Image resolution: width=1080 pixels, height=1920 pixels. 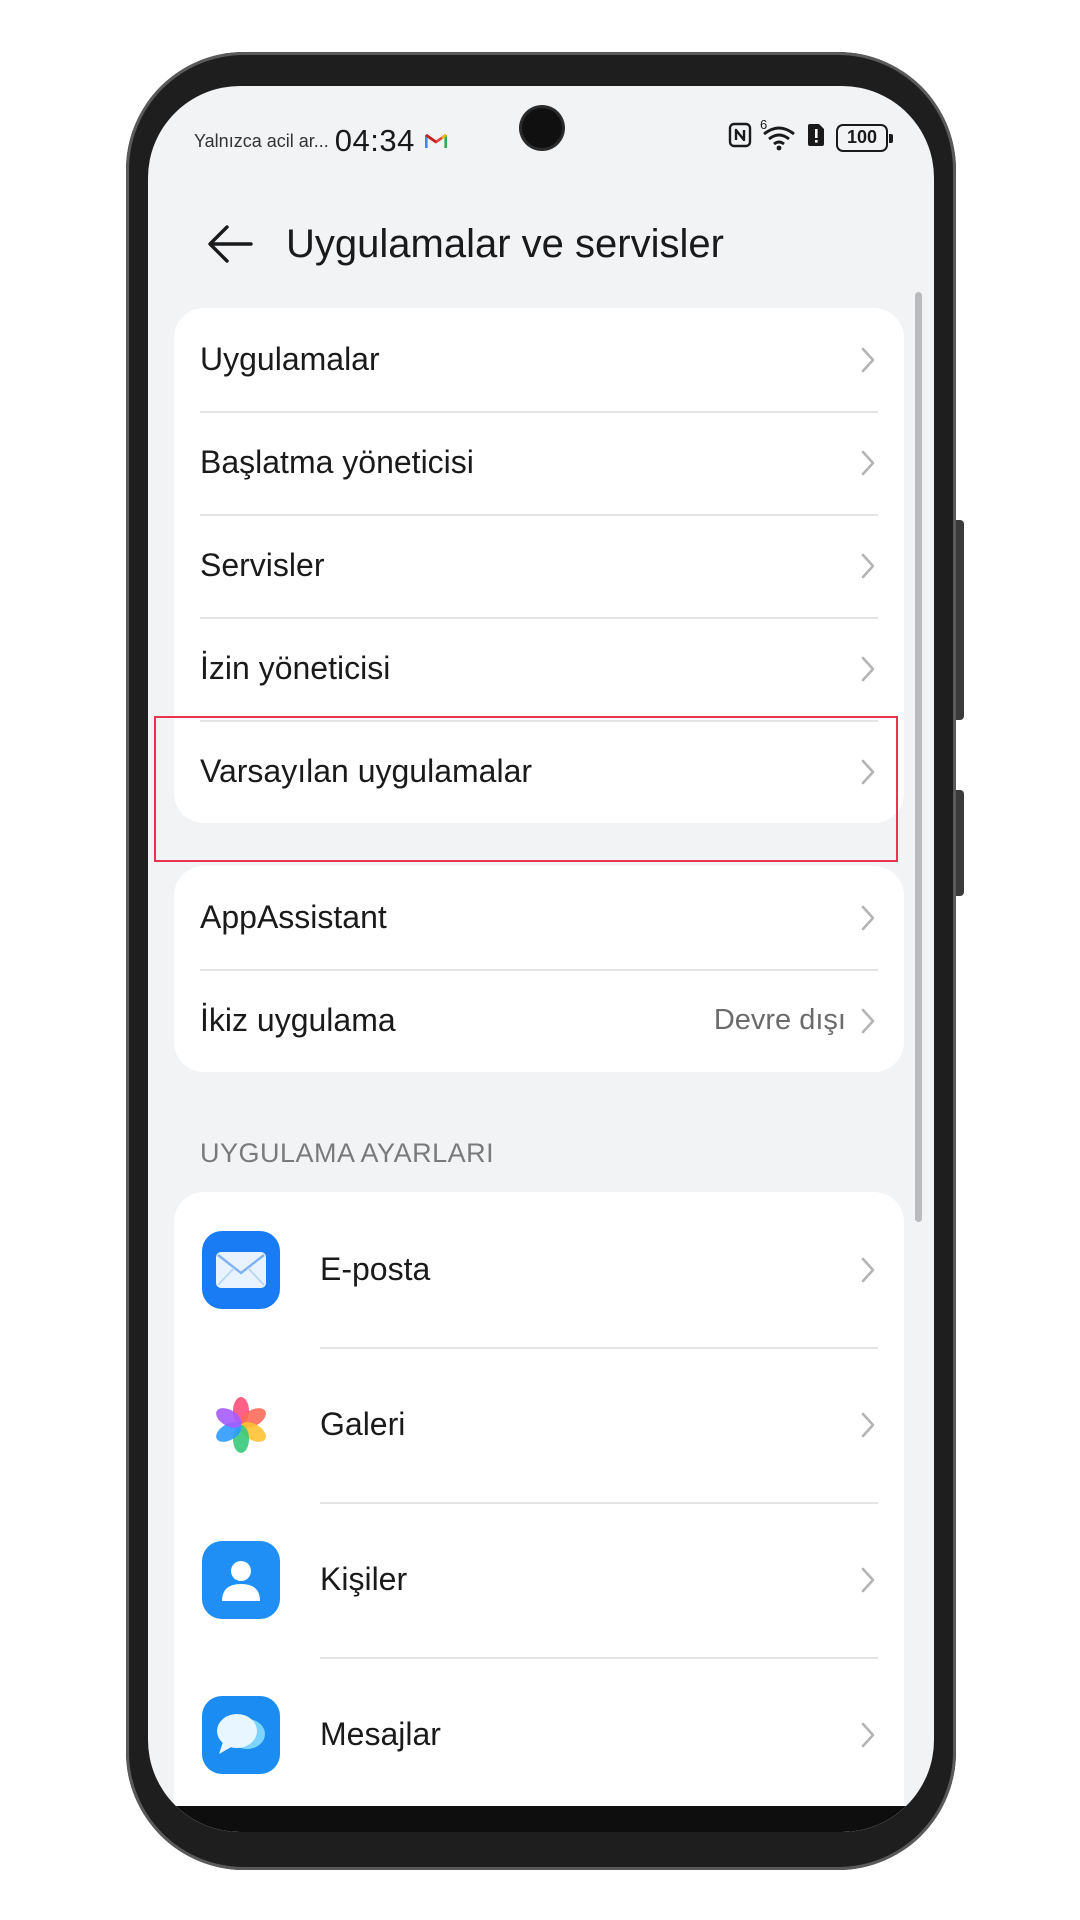 What do you see at coordinates (435, 141) in the screenshot?
I see `gmail-icon` at bounding box center [435, 141].